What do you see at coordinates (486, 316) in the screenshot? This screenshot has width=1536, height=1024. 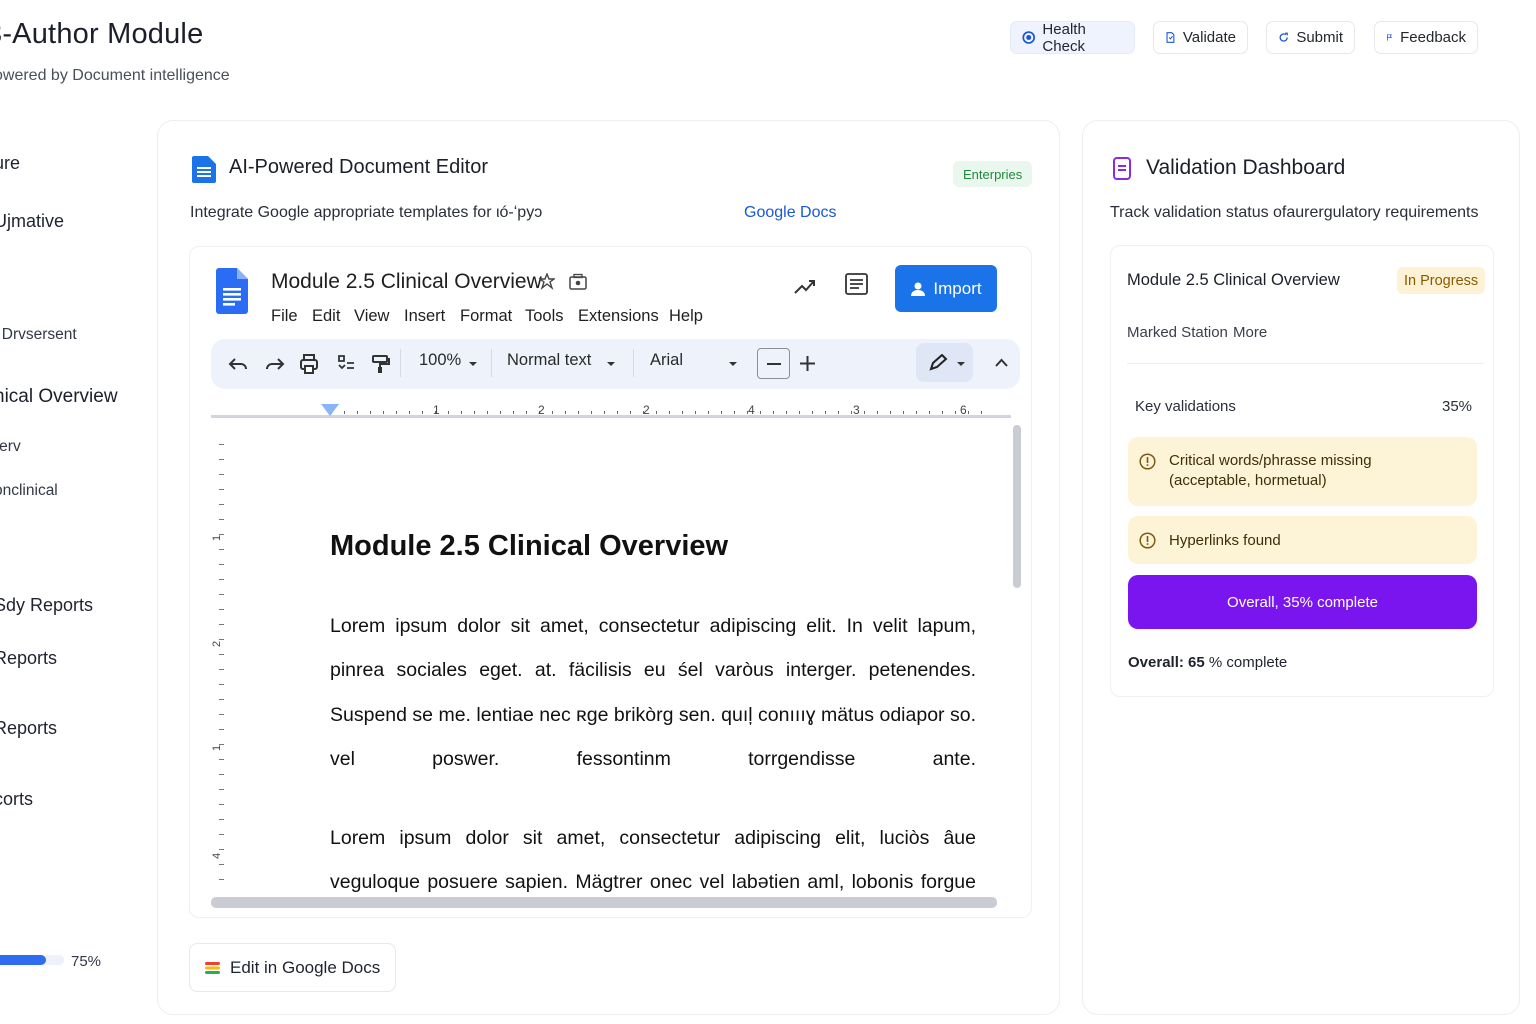 I see `menu-format: Format` at bounding box center [486, 316].